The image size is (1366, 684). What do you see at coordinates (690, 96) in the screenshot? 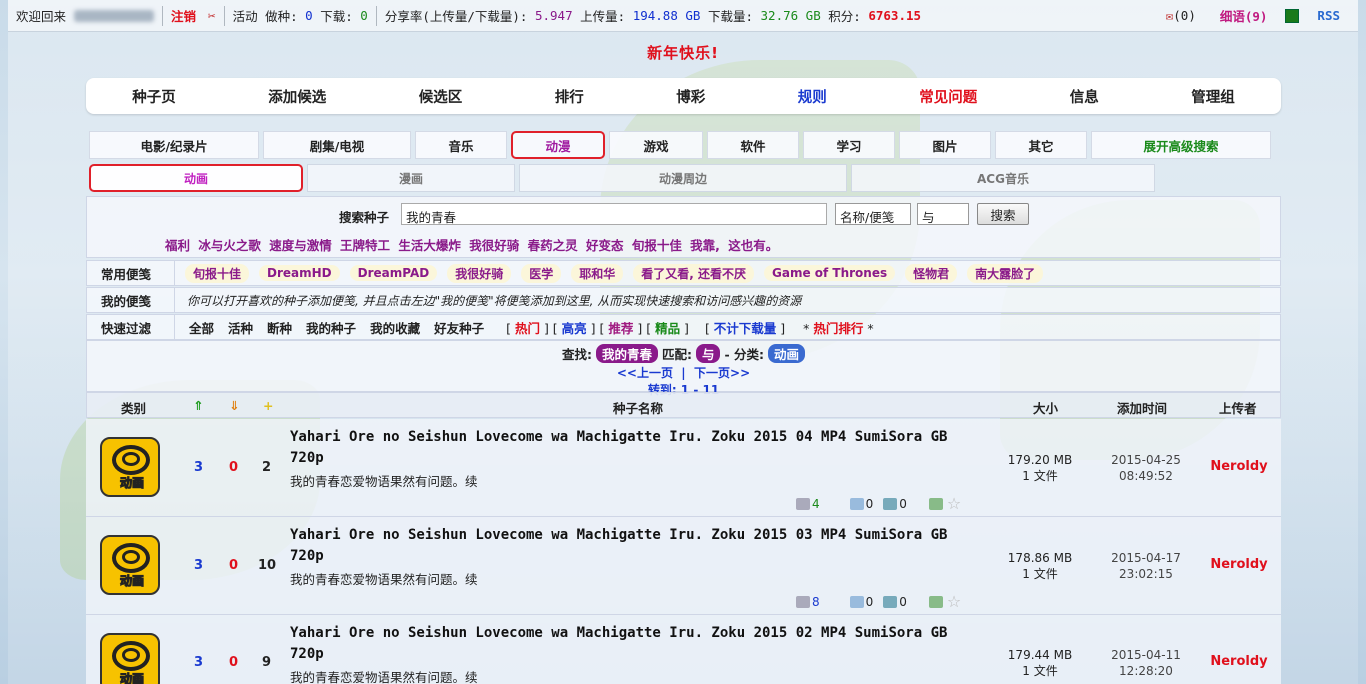
I see `nav-betting: 博彩` at bounding box center [690, 96].